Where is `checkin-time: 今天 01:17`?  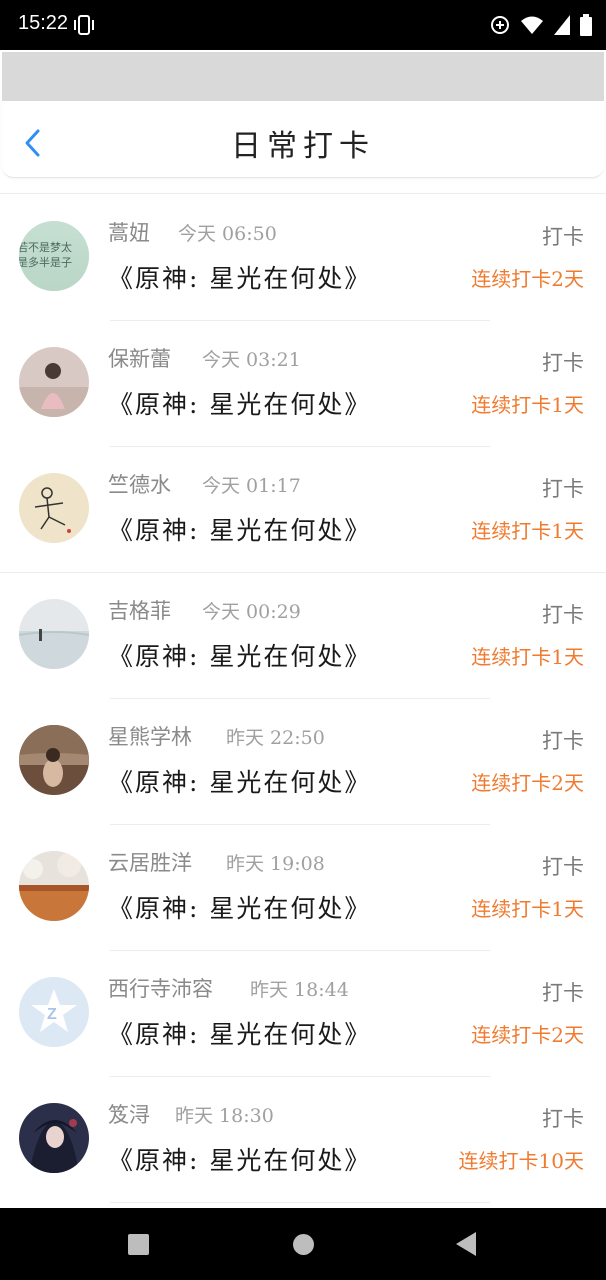 checkin-time: 今天 01:17 is located at coordinates (251, 486).